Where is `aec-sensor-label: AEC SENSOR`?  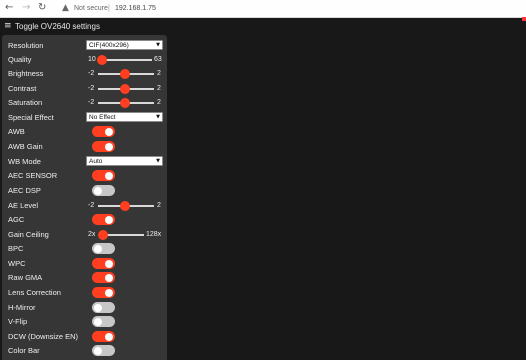 aec-sensor-label: AEC SENSOR is located at coordinates (33, 175).